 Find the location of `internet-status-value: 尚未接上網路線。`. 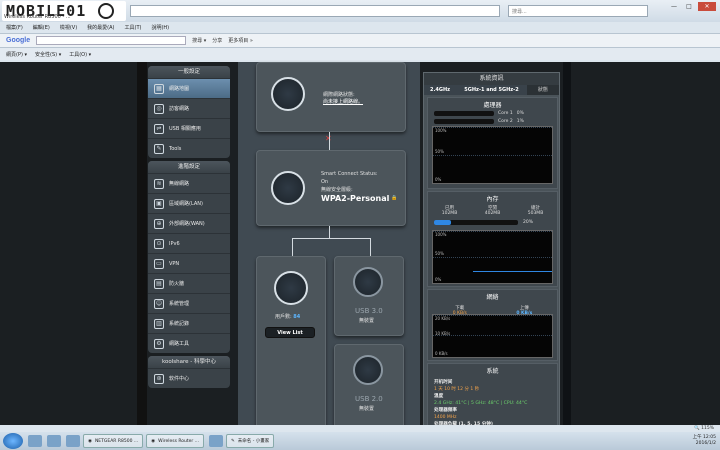

internet-status-value: 尚未接上網路線。 is located at coordinates (343, 101).